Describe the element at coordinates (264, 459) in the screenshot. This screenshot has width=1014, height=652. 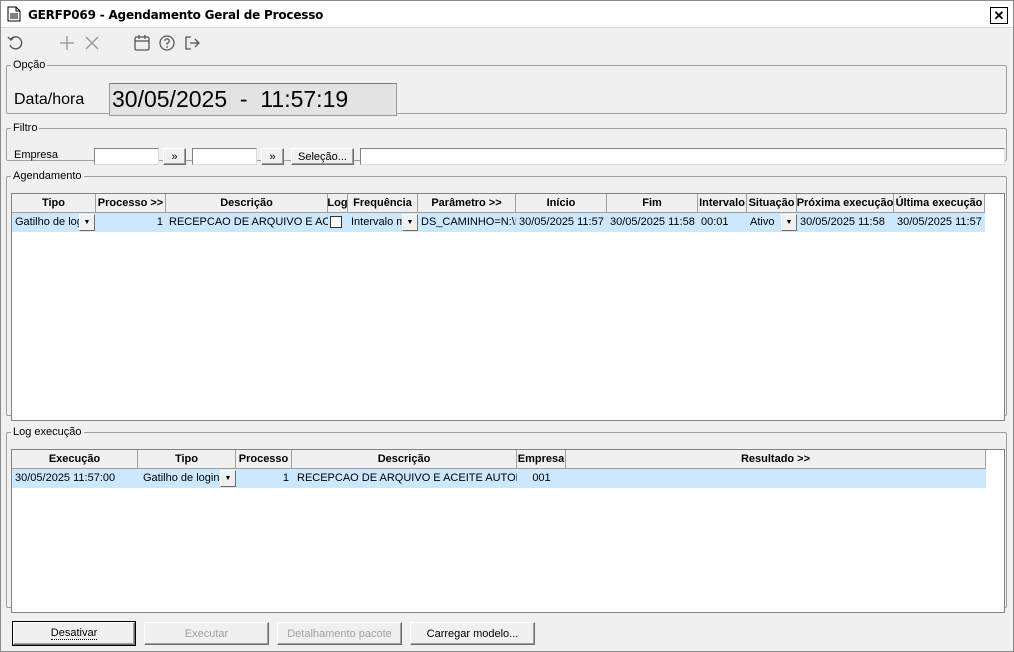
I see `col-header-processo: Processo` at that location.